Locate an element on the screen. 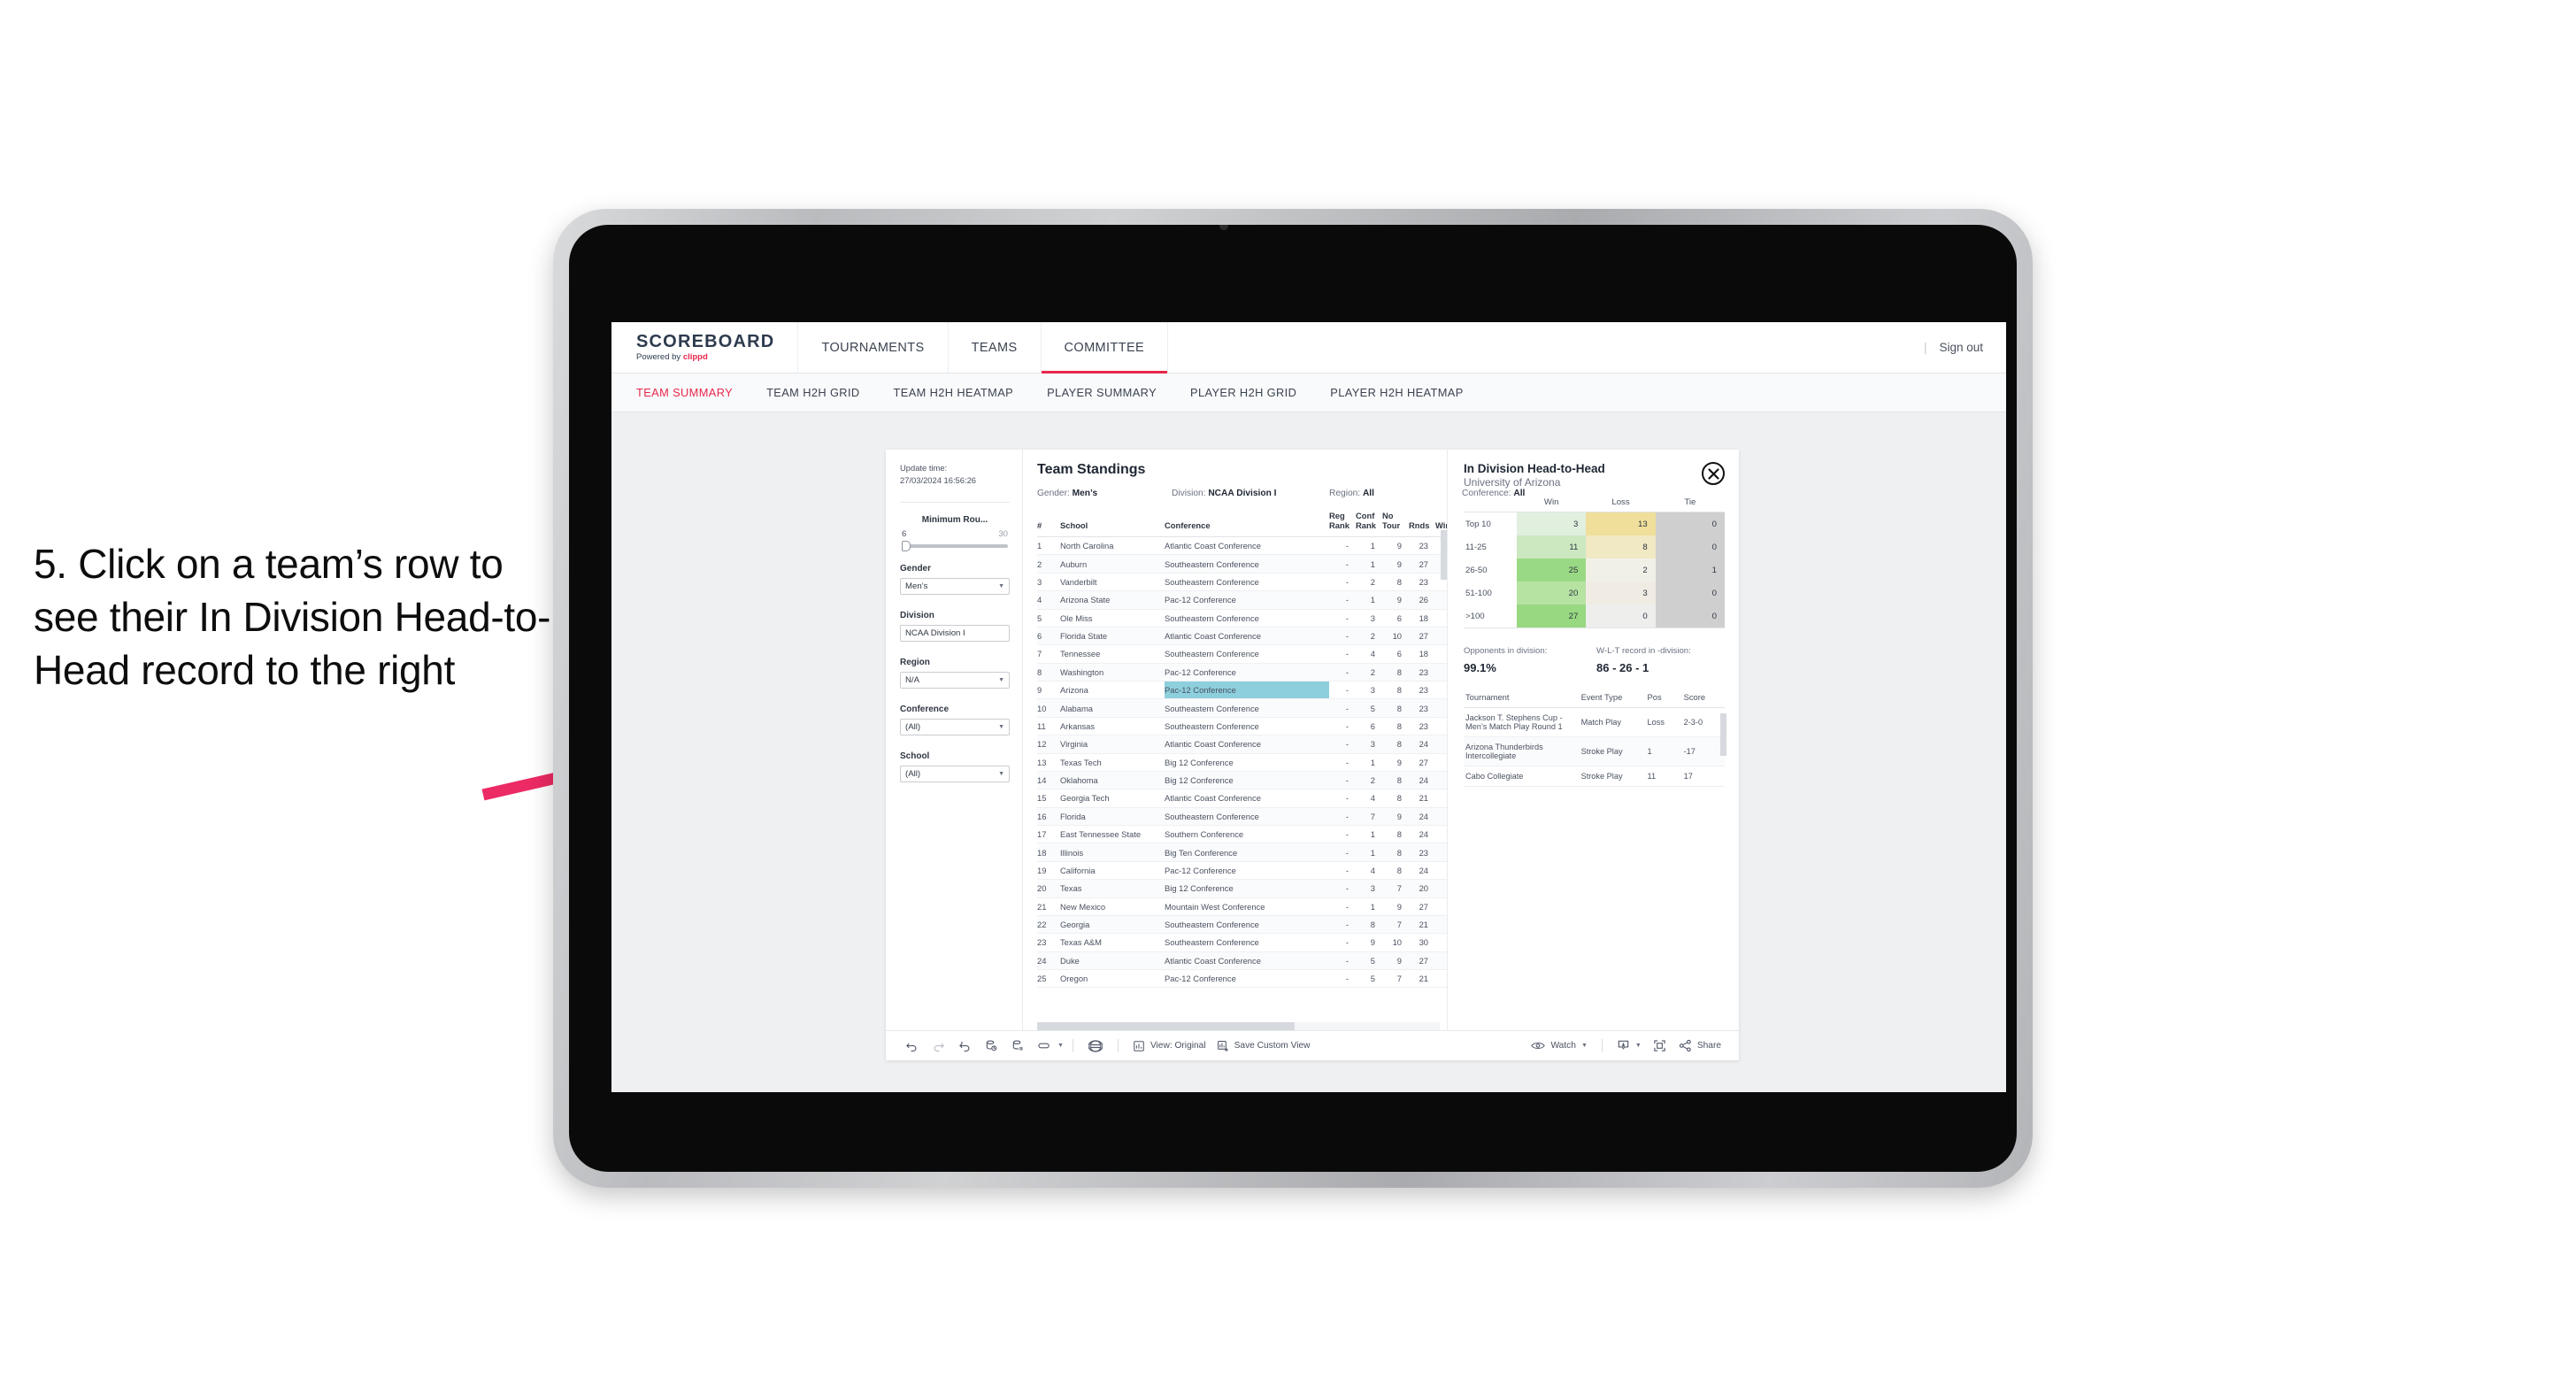 Image resolution: width=2576 pixels, height=1386 pixels. col-rnds: Rnds is located at coordinates (1422, 524).